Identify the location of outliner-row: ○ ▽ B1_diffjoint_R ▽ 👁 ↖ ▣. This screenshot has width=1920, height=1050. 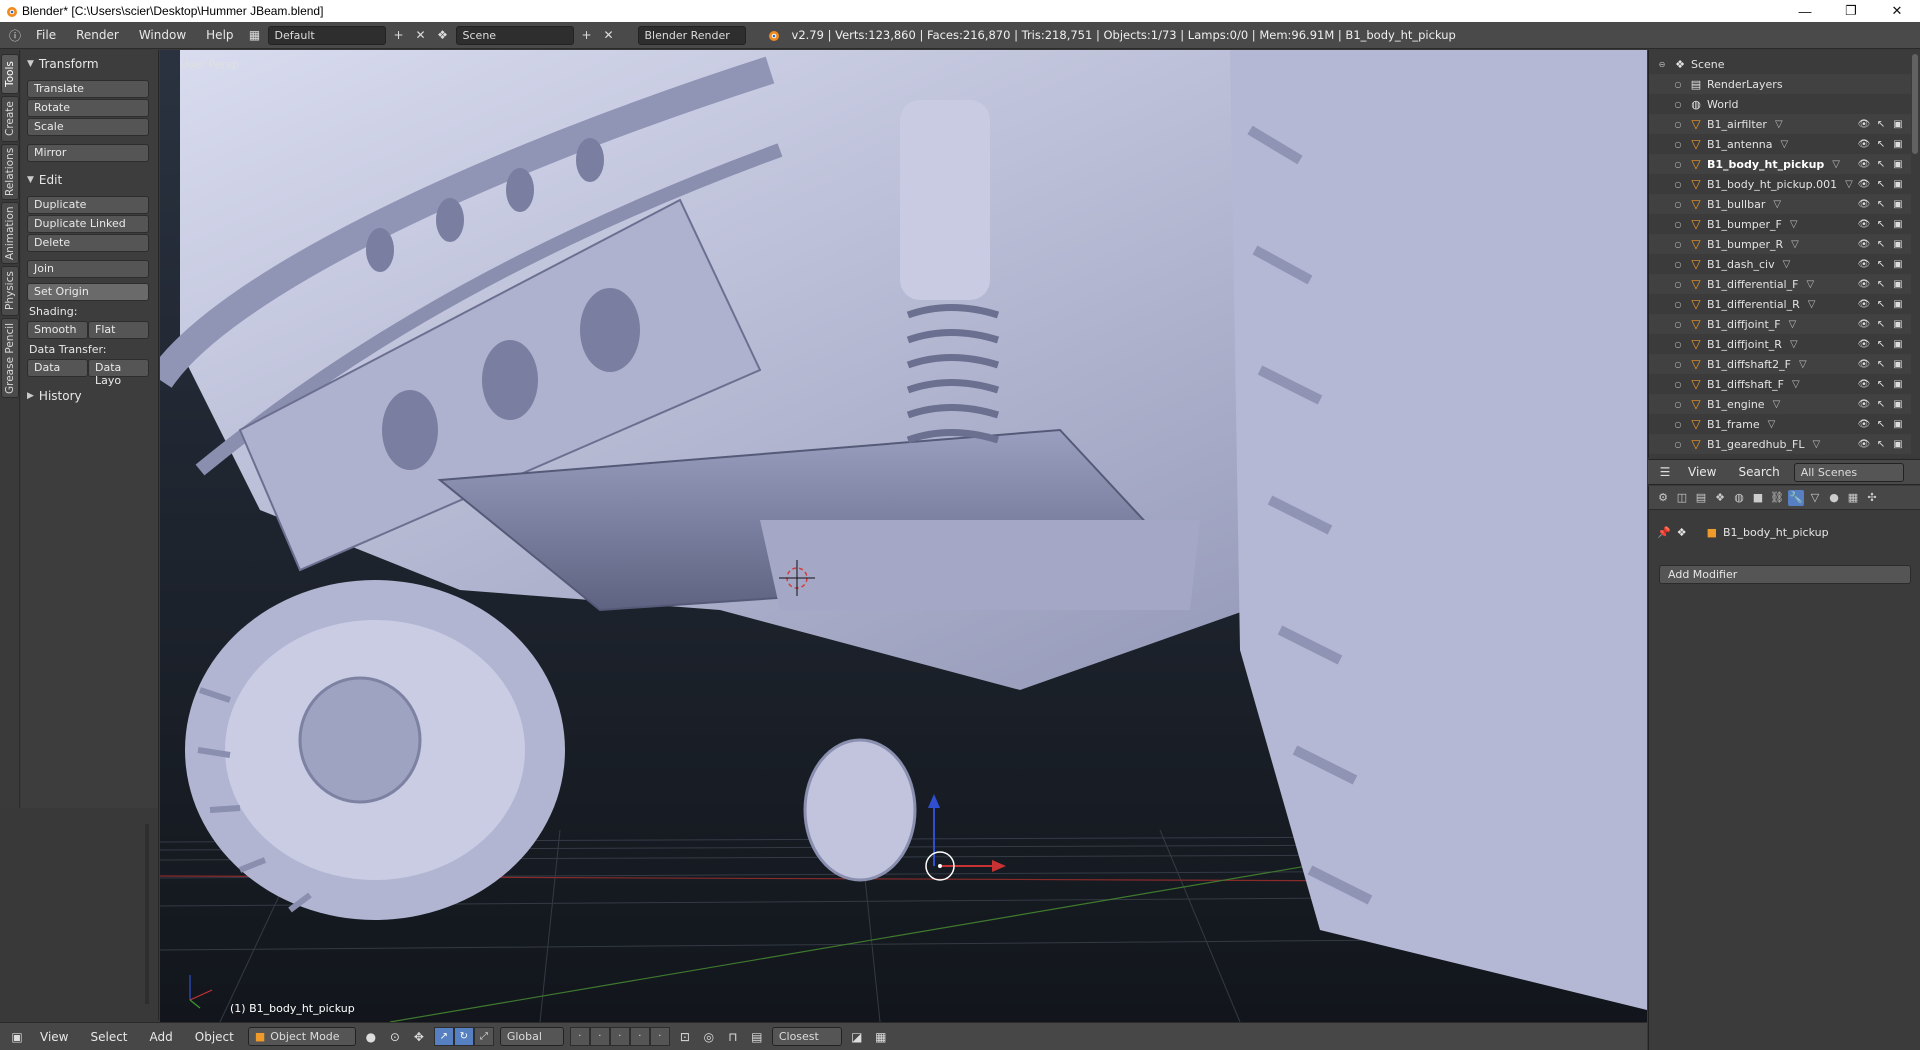
(1780, 344).